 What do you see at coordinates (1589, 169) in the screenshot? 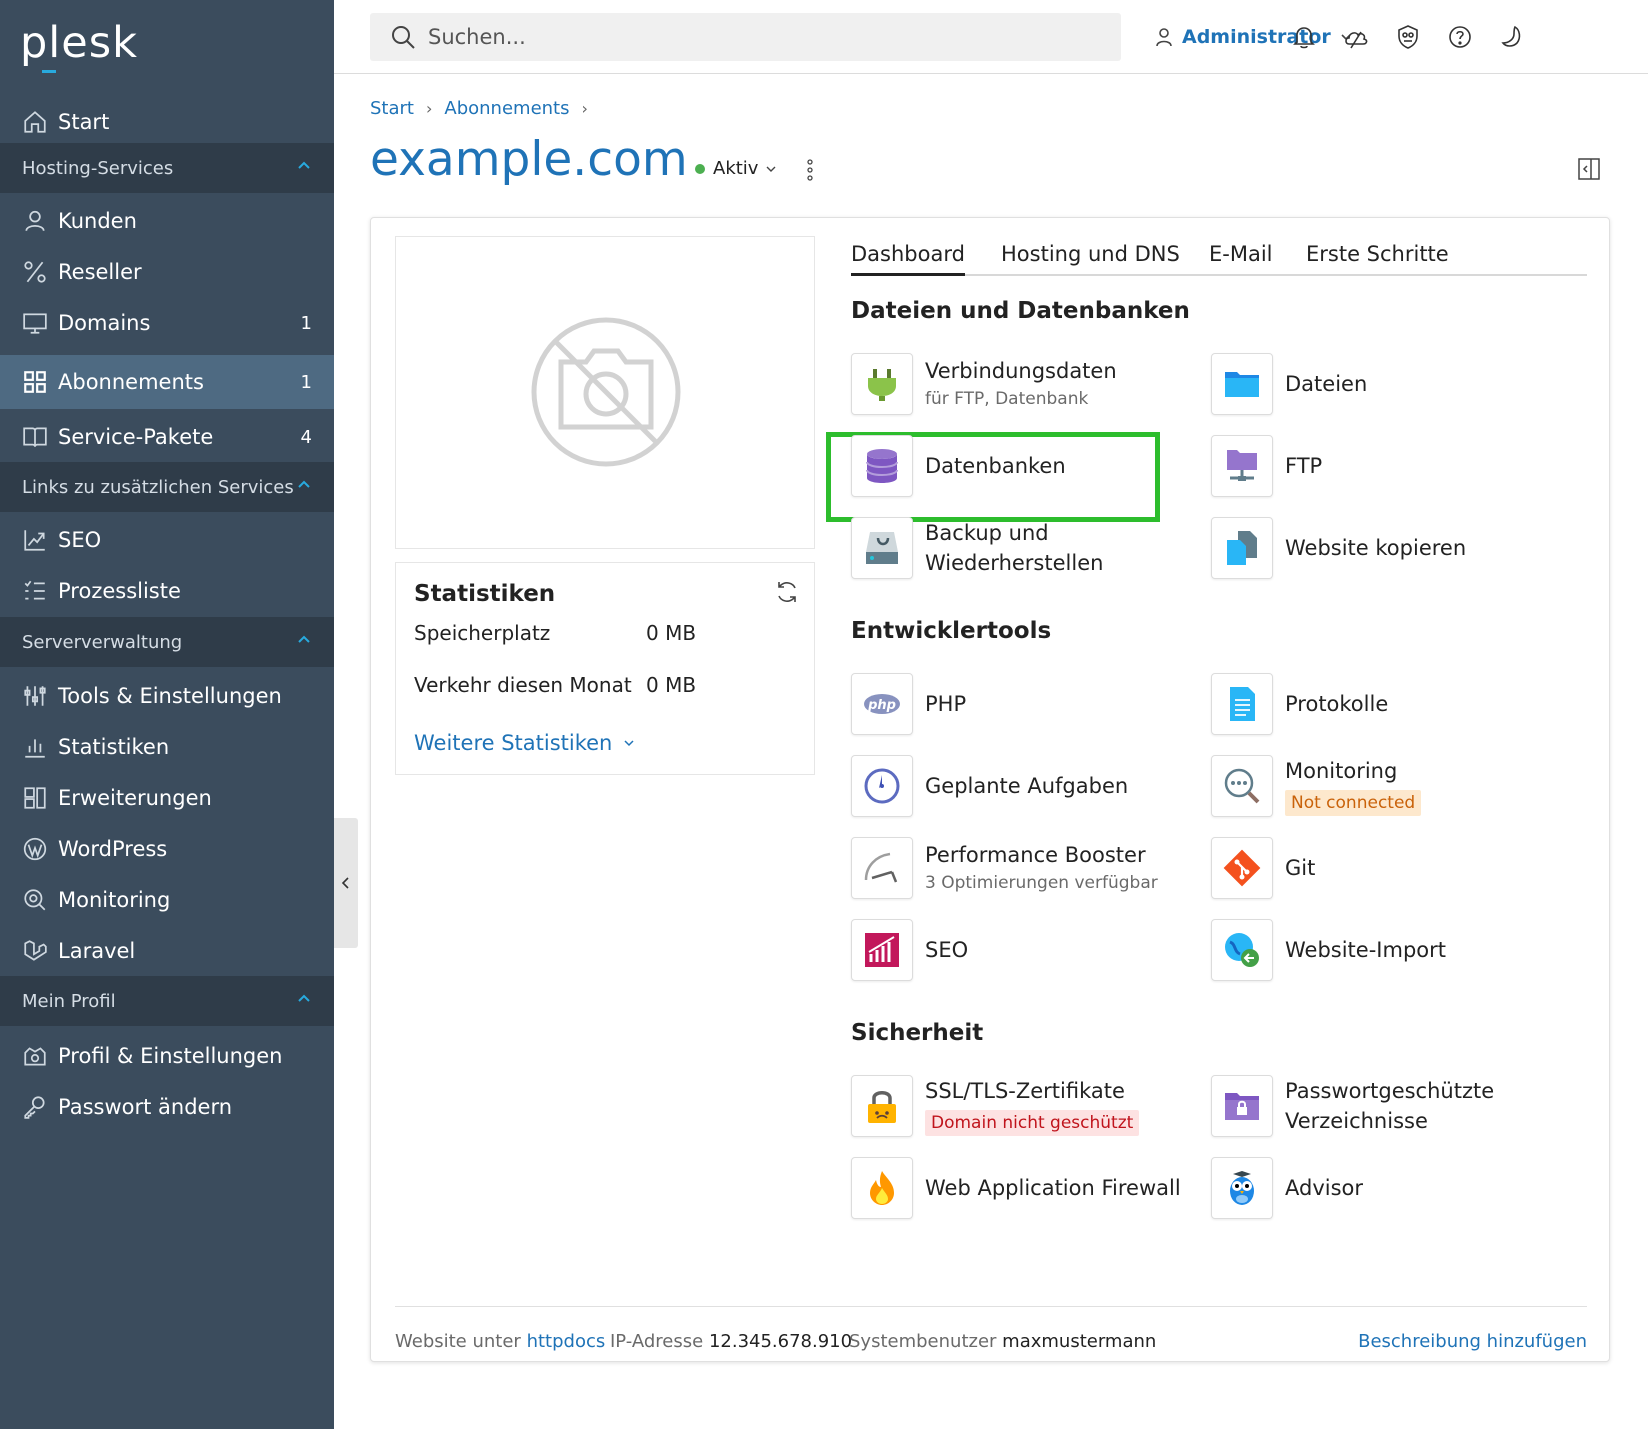
I see `panel-toggle-icon` at bounding box center [1589, 169].